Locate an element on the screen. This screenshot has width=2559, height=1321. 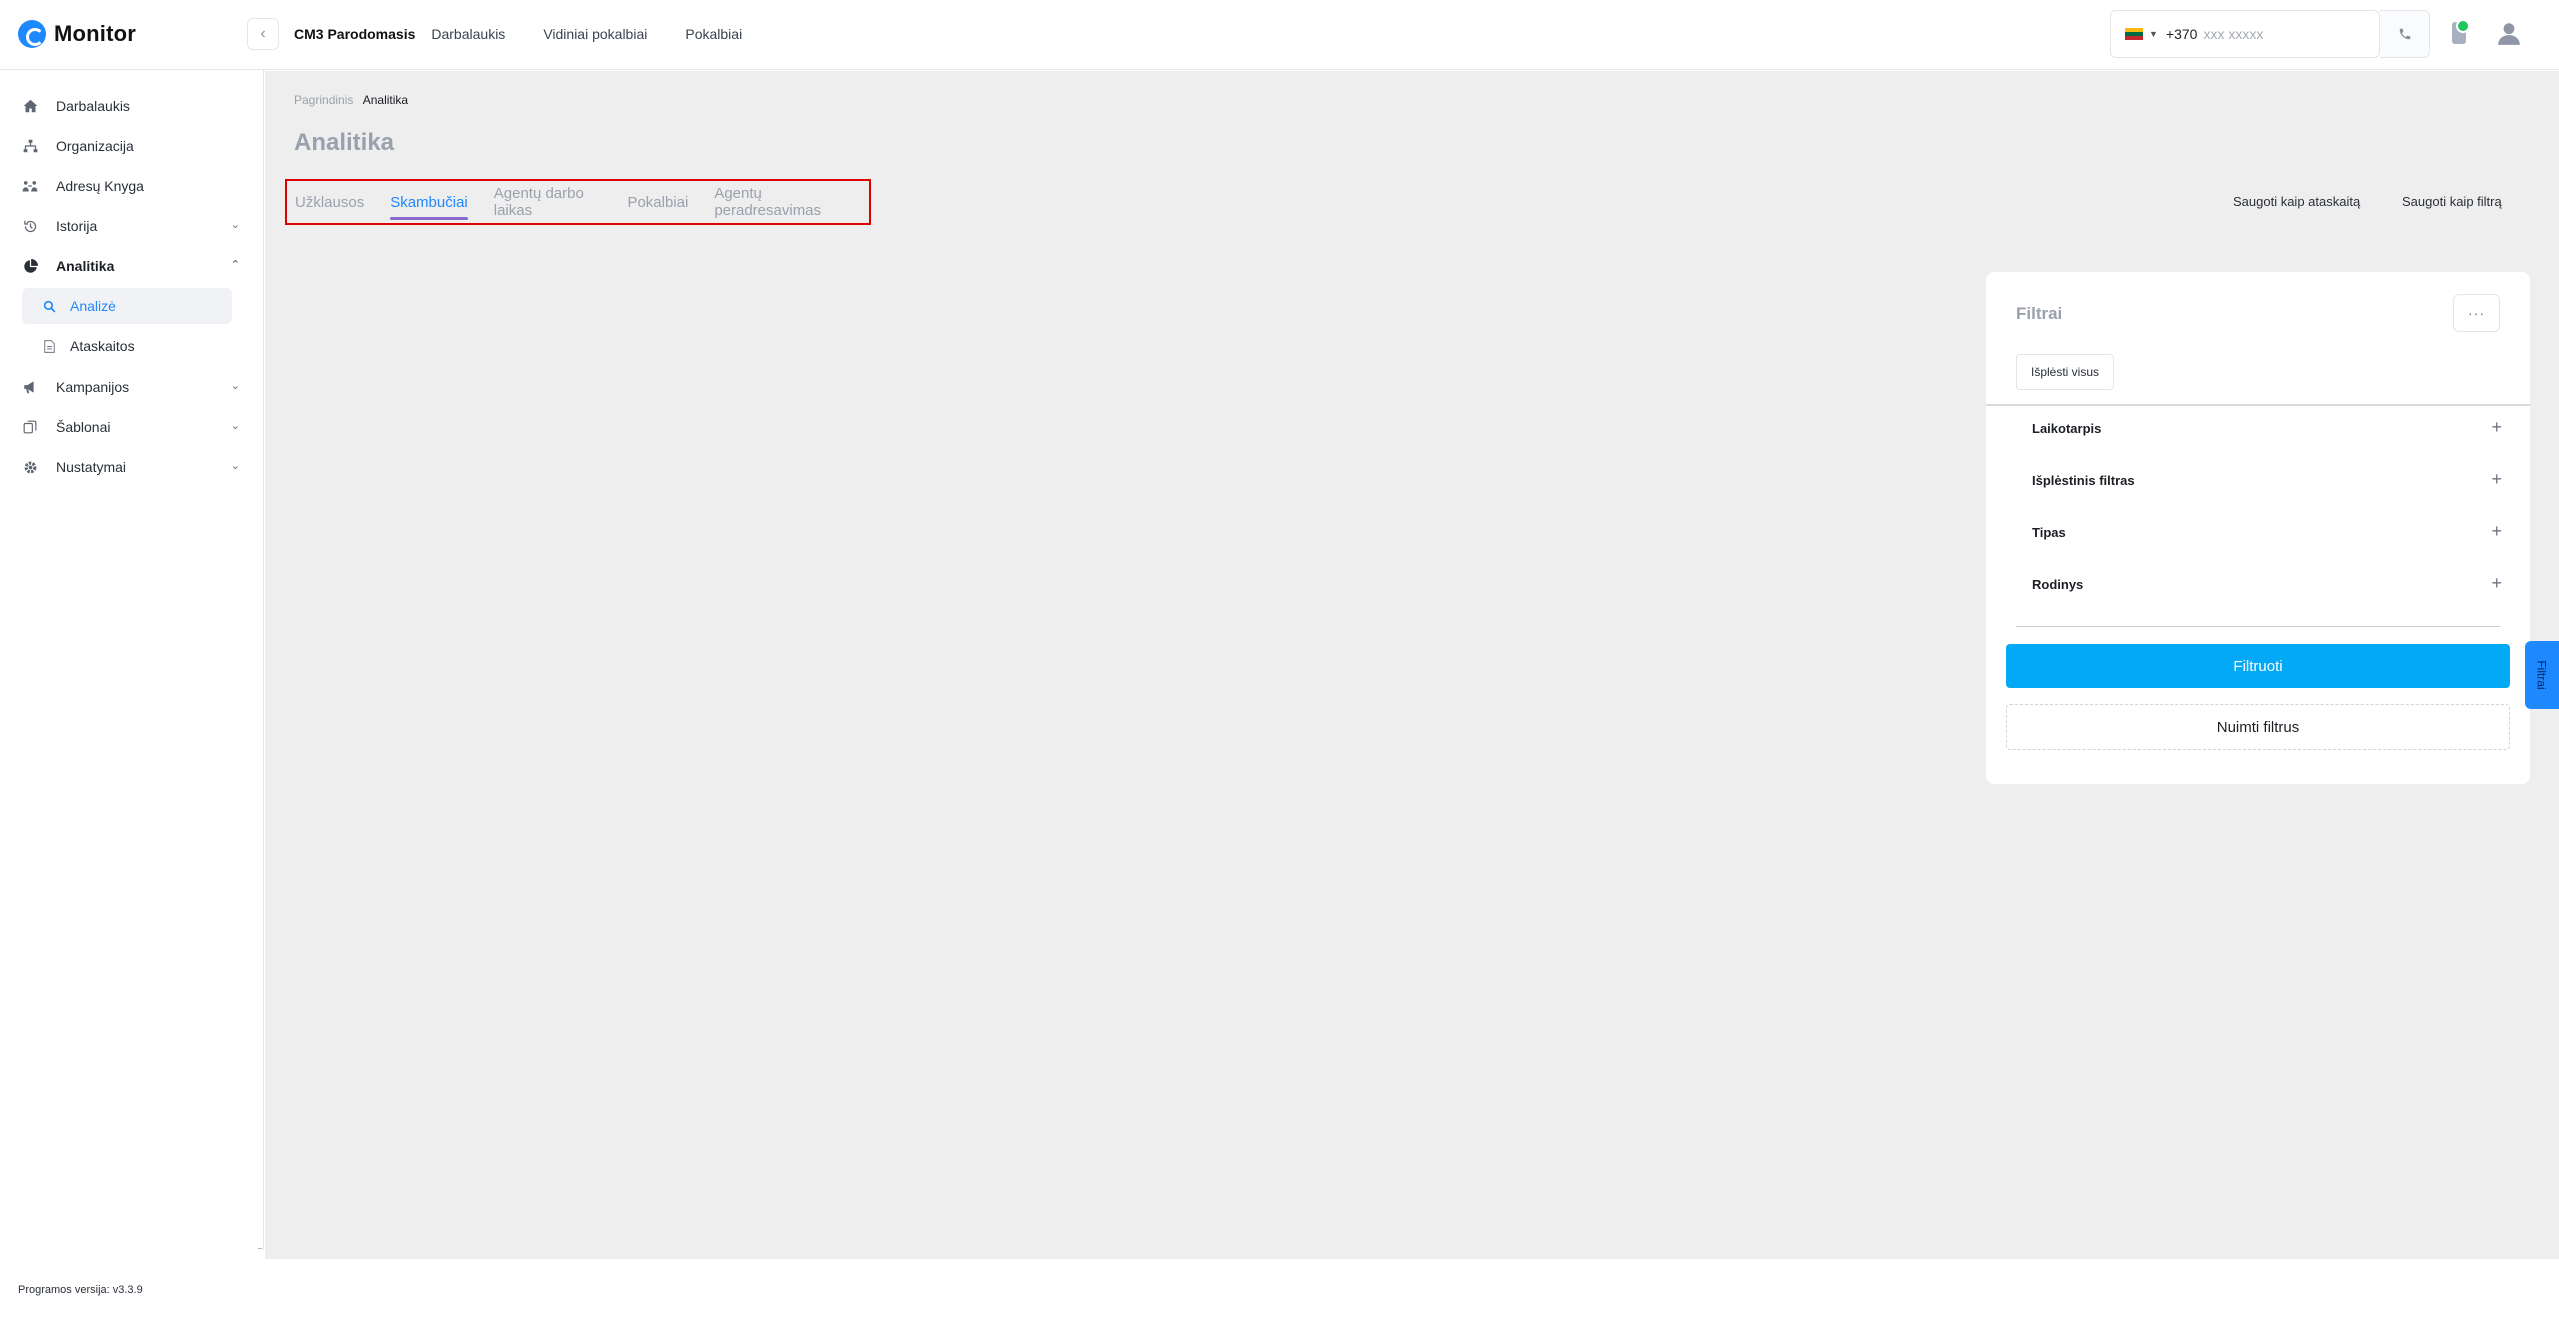
filters-side-tab: Filtrai is located at coordinates (2542, 675).